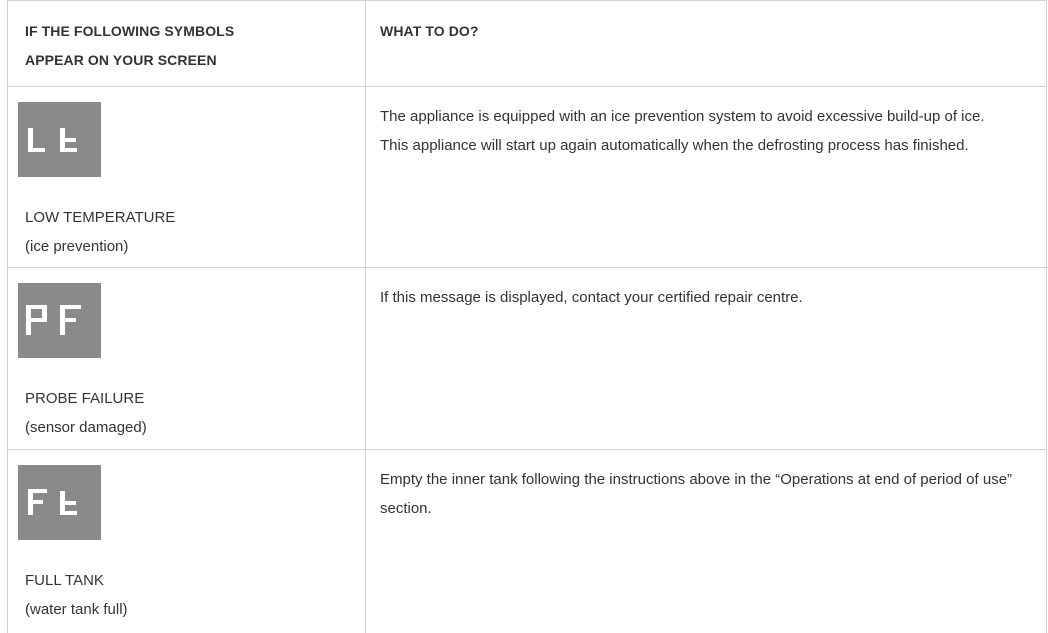 The image size is (1048, 633). What do you see at coordinates (706, 43) in the screenshot?
I see `header-cell-what-to-do: WHAT TO DO?` at bounding box center [706, 43].